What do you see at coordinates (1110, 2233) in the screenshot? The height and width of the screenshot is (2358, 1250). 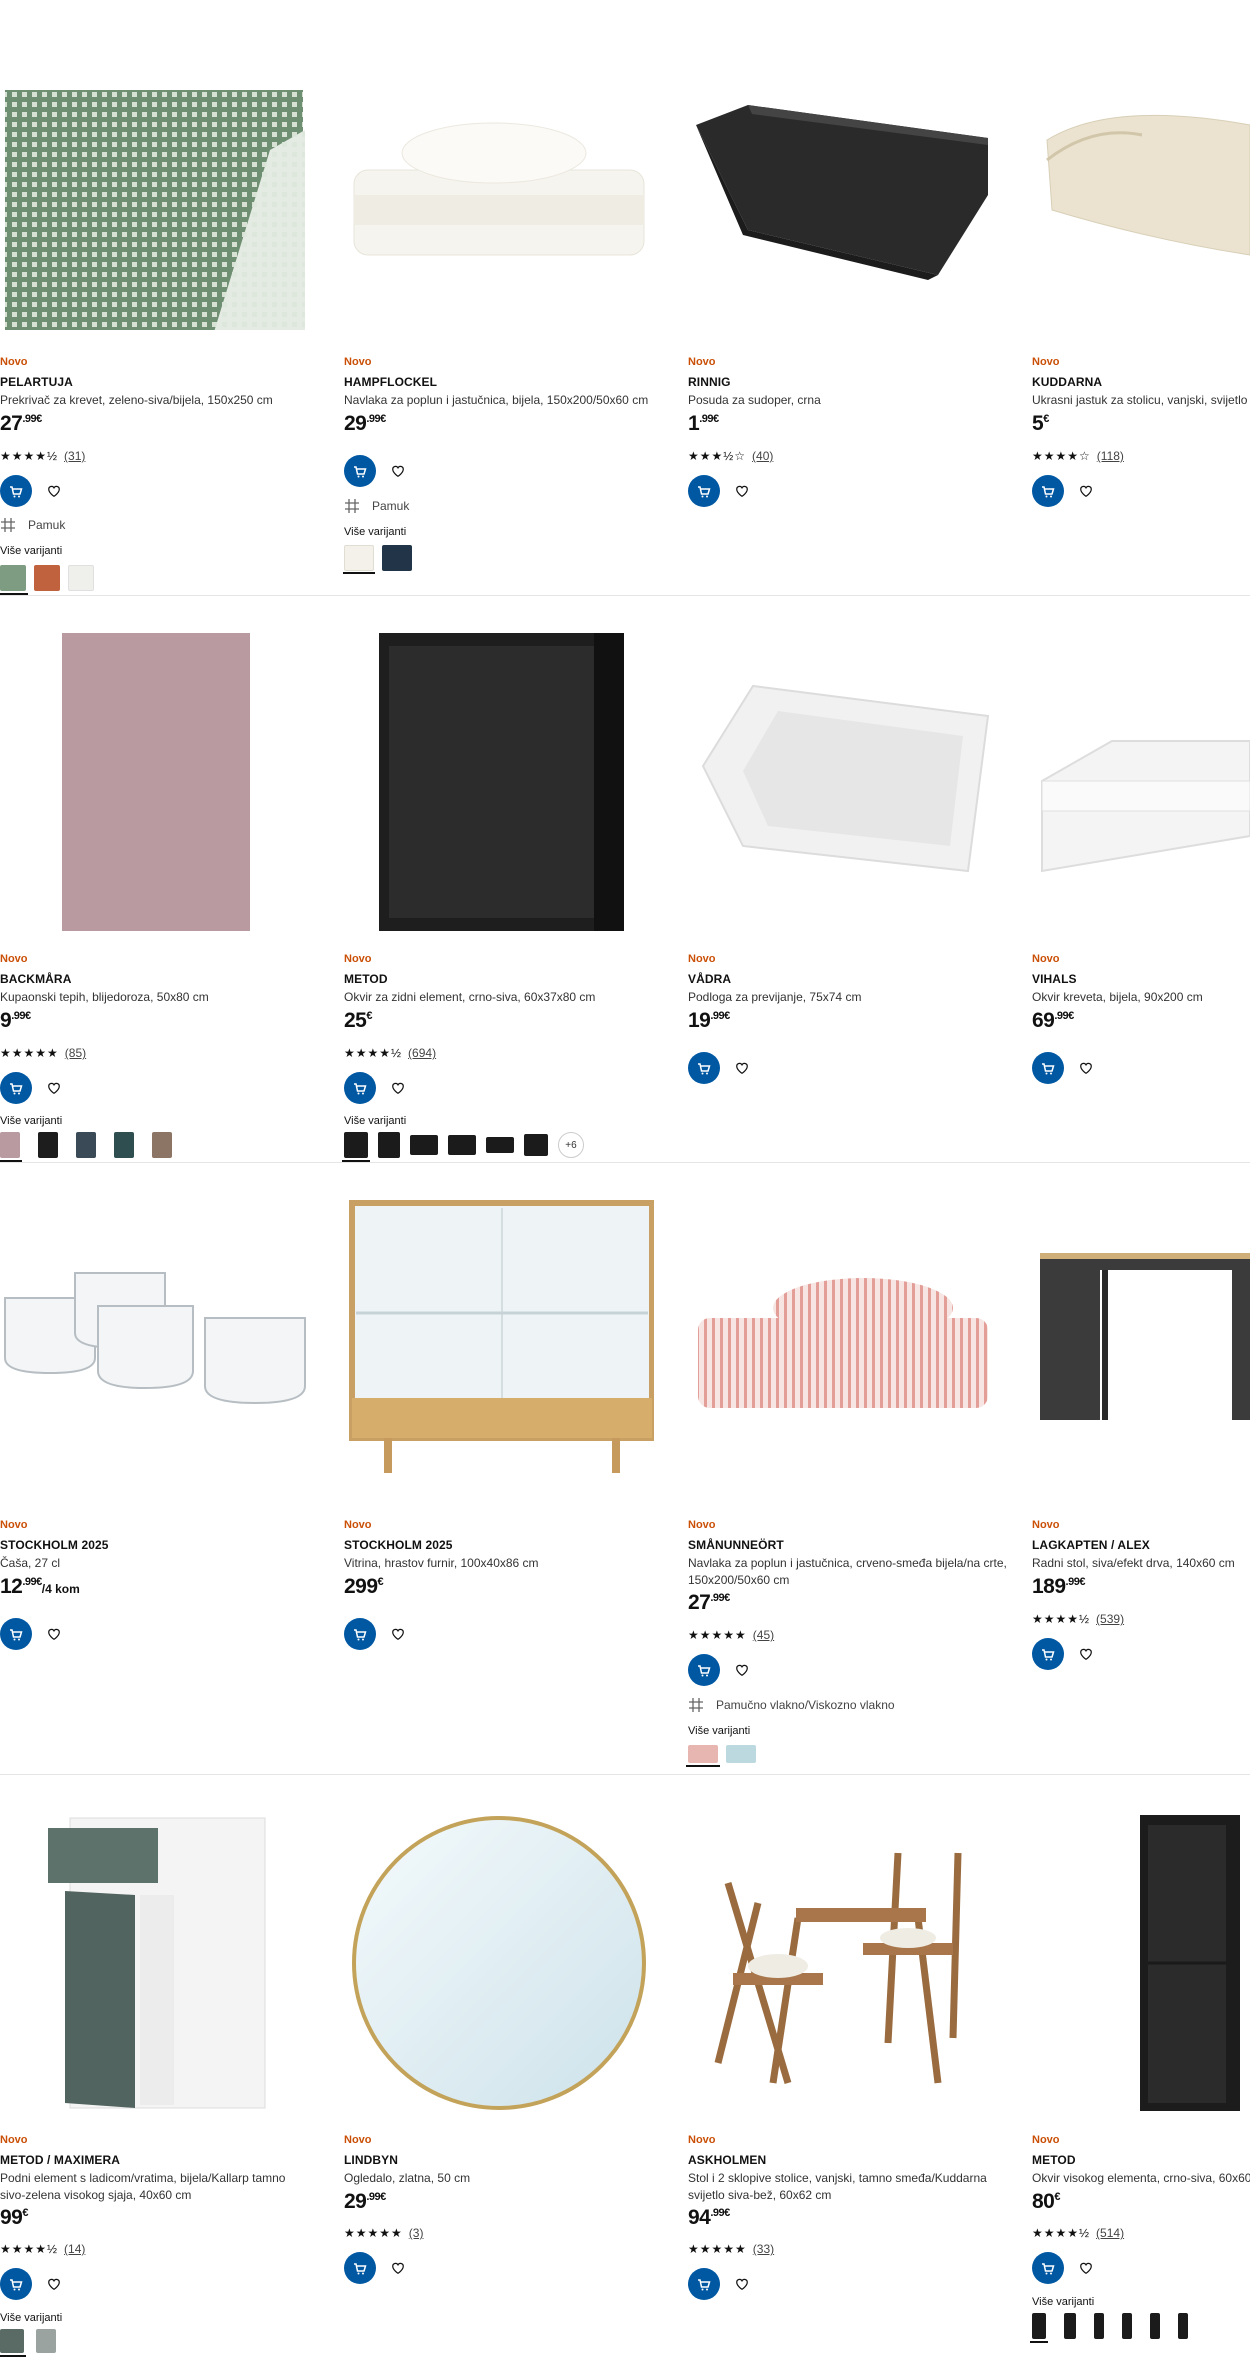 I see `review-count: (514)` at bounding box center [1110, 2233].